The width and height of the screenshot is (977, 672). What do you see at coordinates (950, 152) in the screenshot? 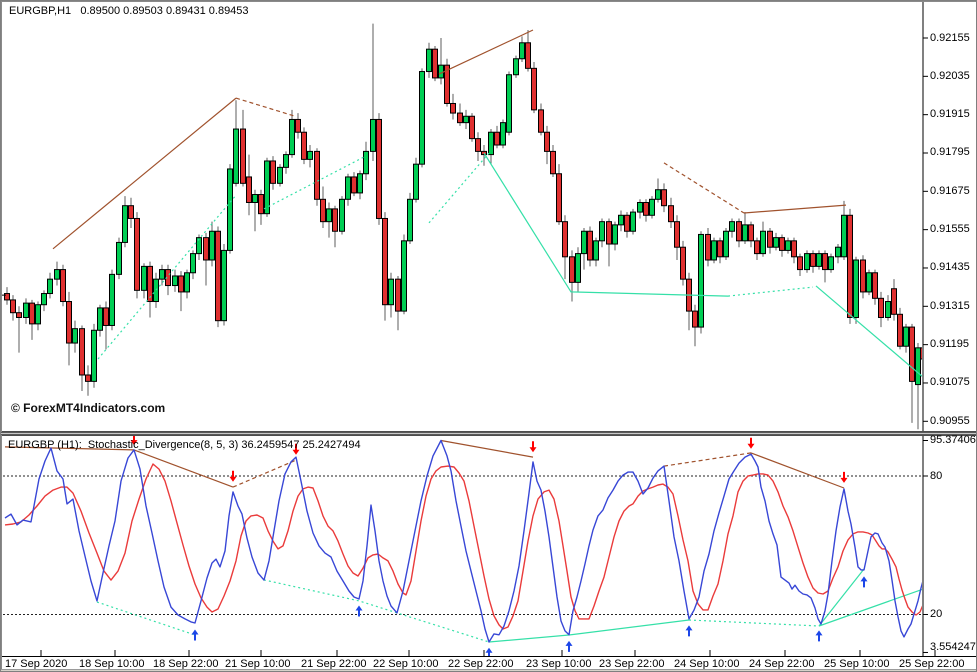
I see `price-axis-label: 0.91795` at bounding box center [950, 152].